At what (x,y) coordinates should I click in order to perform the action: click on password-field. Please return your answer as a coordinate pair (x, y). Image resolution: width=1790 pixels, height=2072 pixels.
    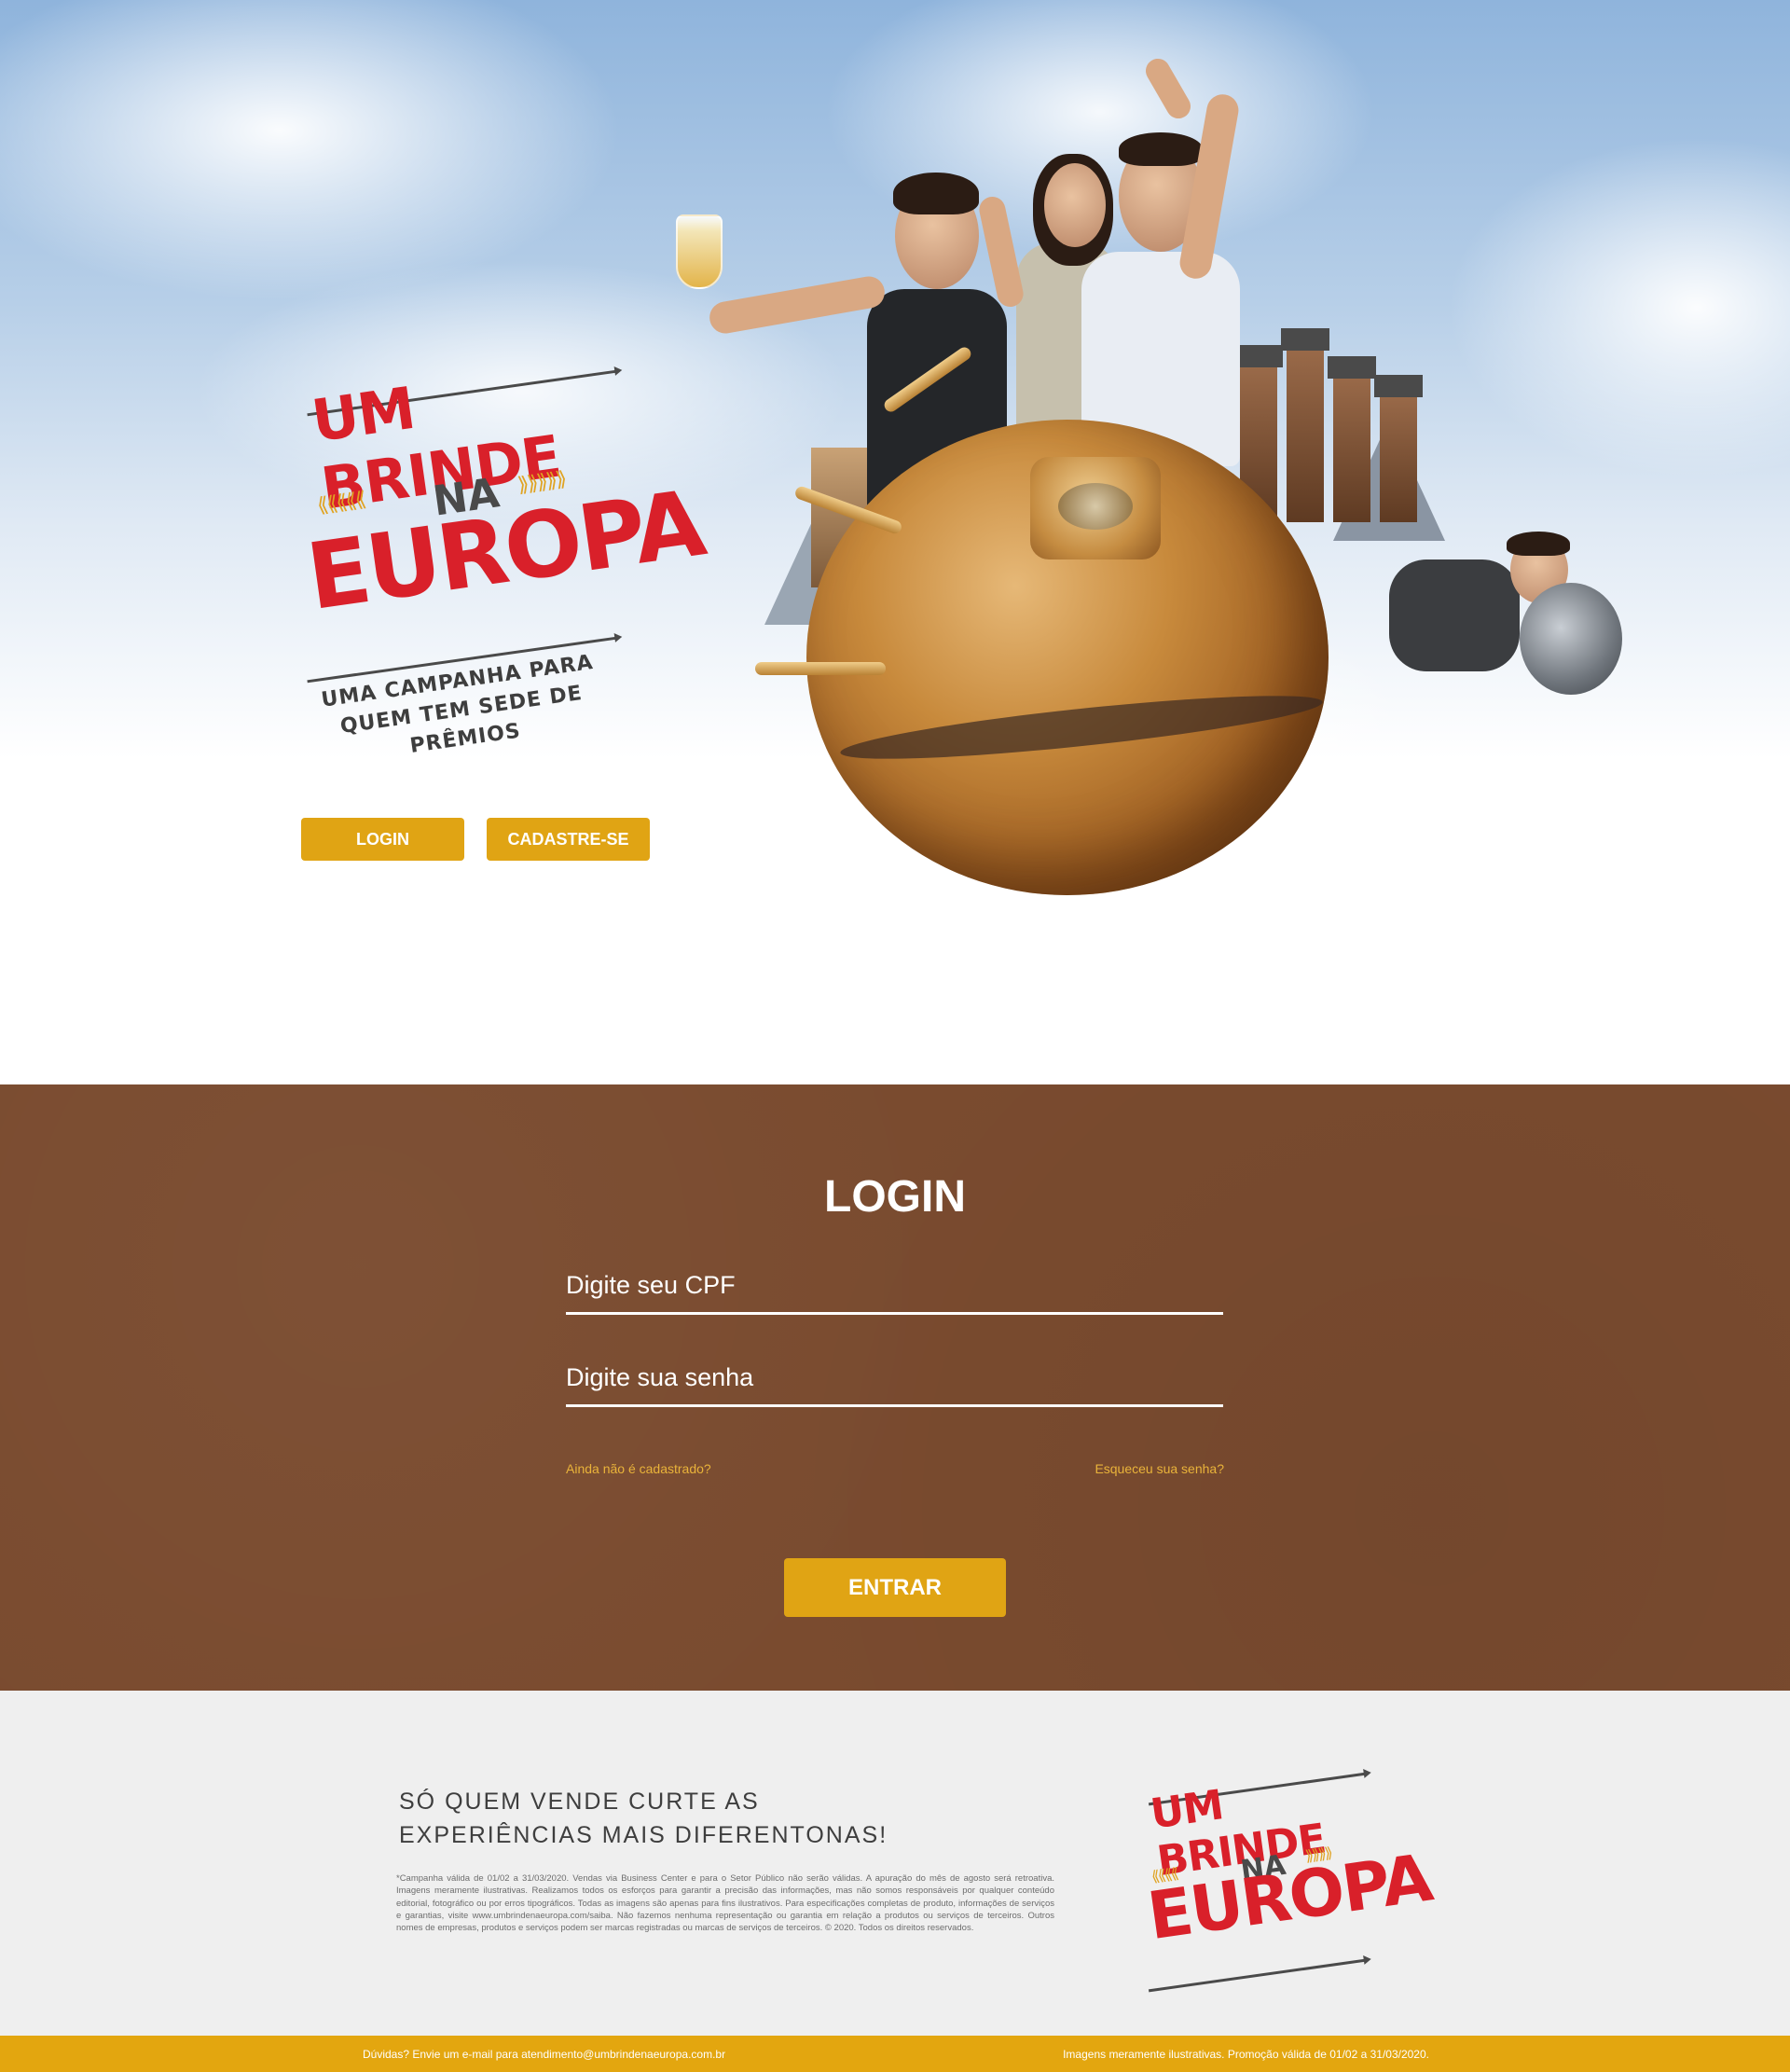
    Looking at the image, I should click on (894, 1379).